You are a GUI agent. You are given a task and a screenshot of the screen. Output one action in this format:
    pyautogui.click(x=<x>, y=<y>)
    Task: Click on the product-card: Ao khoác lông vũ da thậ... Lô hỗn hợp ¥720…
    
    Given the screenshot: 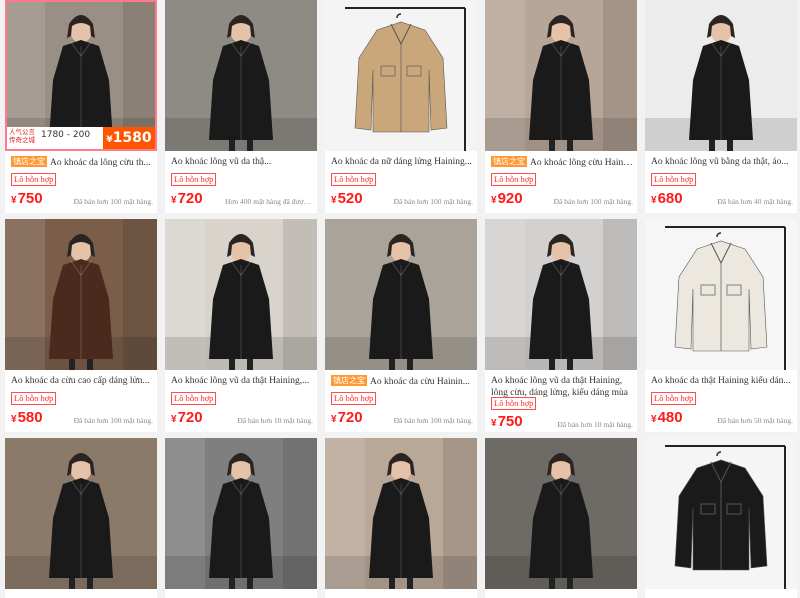 What is the action you would take?
    pyautogui.click(x=241, y=106)
    